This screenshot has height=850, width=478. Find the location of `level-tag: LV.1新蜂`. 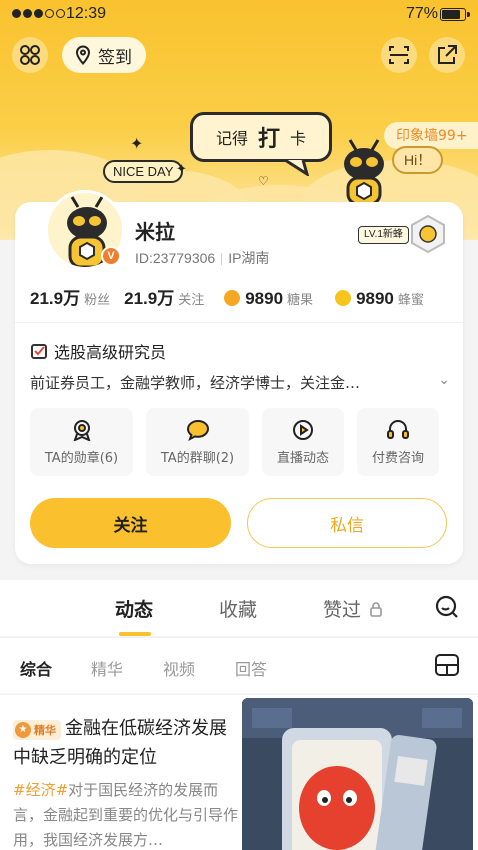

level-tag: LV.1新蜂 is located at coordinates (383, 235).